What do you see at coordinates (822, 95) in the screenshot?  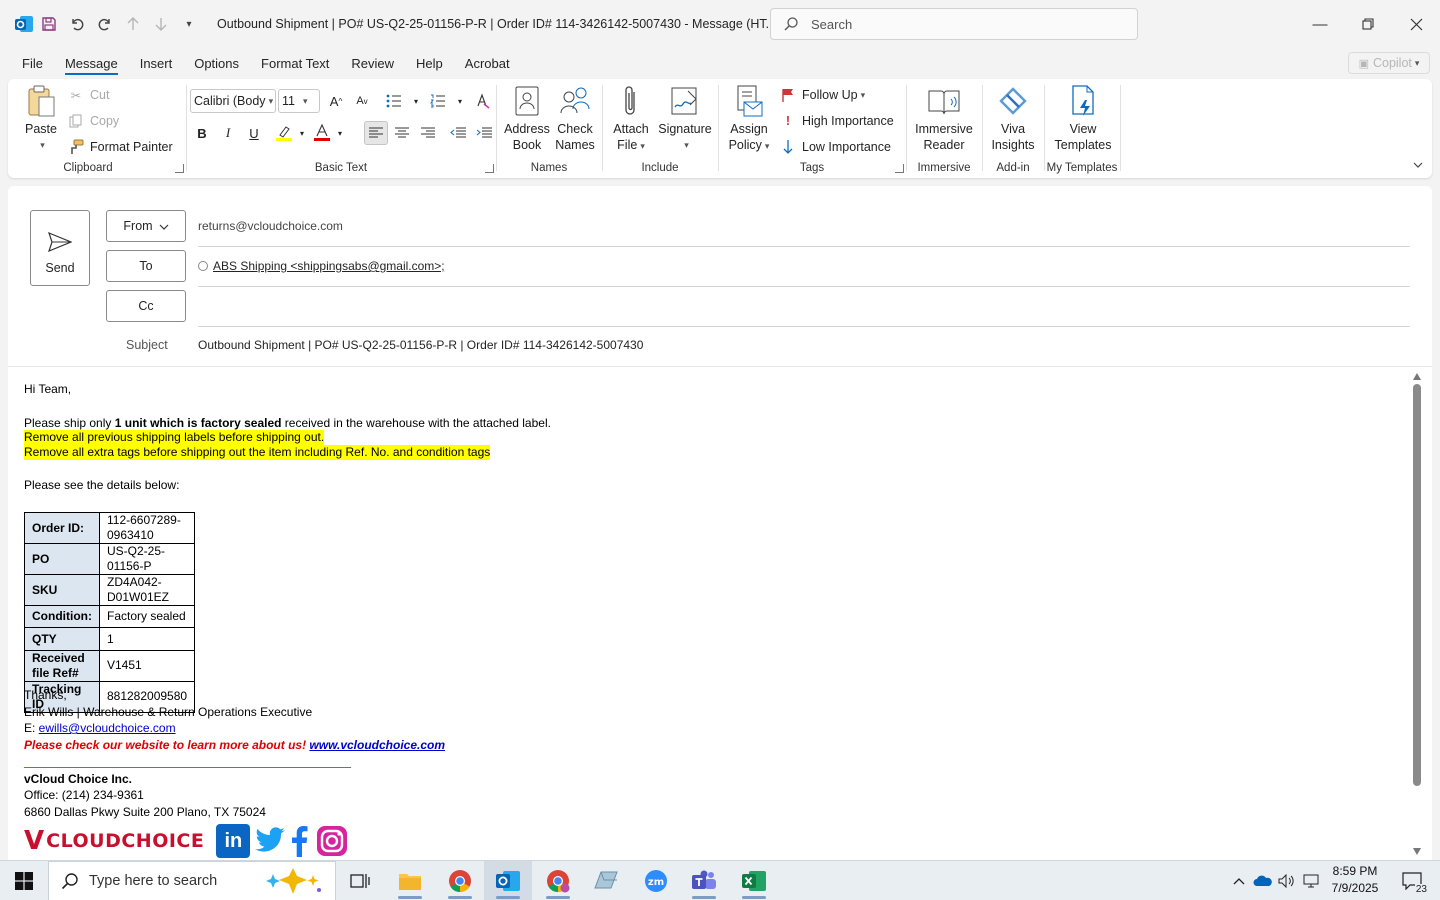 I see `follow-up-button: Follow Up ▾` at bounding box center [822, 95].